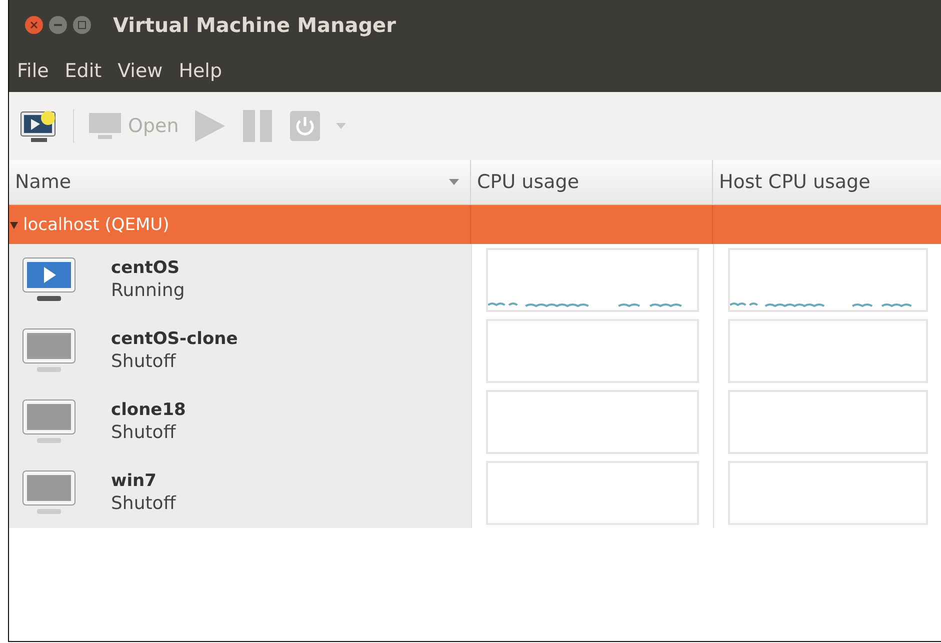 This screenshot has height=643, width=941. I want to click on menu-item: File, so click(33, 71).